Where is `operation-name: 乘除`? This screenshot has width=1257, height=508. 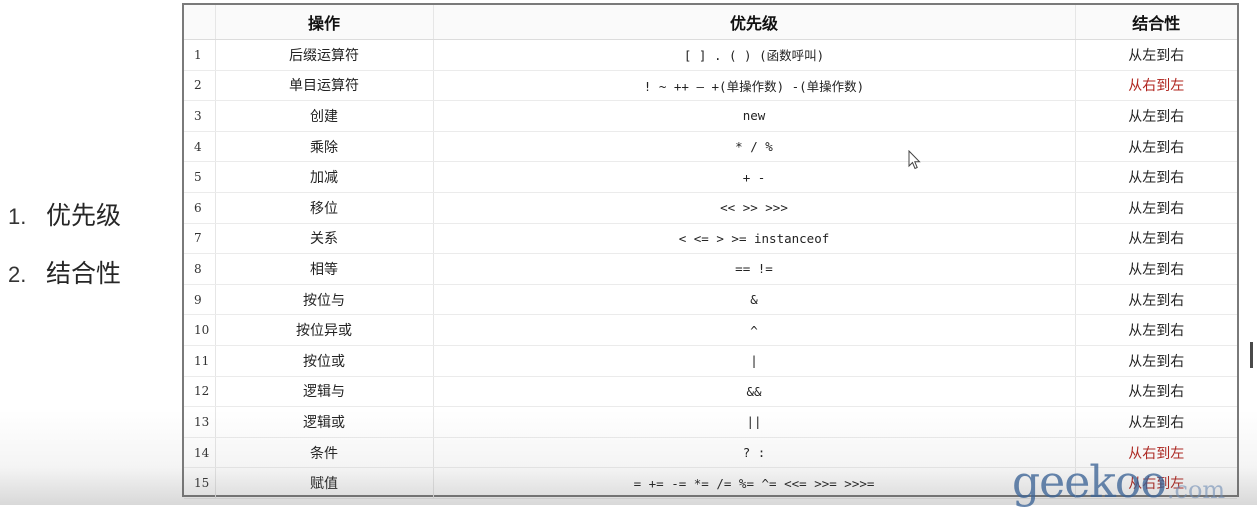 operation-name: 乘除 is located at coordinates (324, 147).